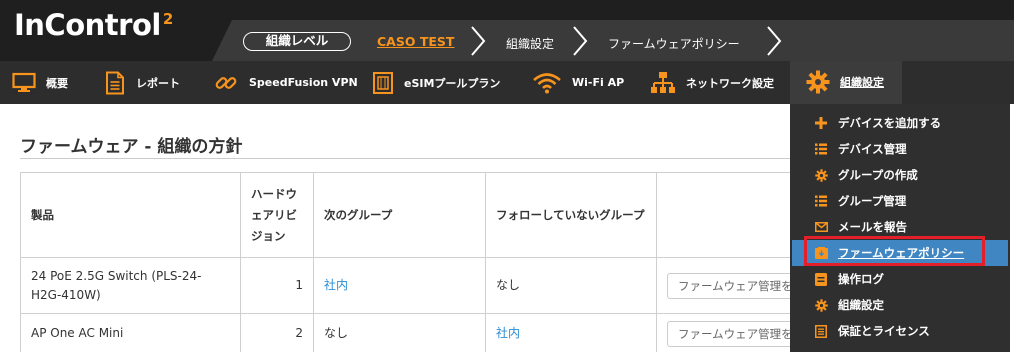  I want to click on menu-item-group-management: グループ管理, so click(900, 201).